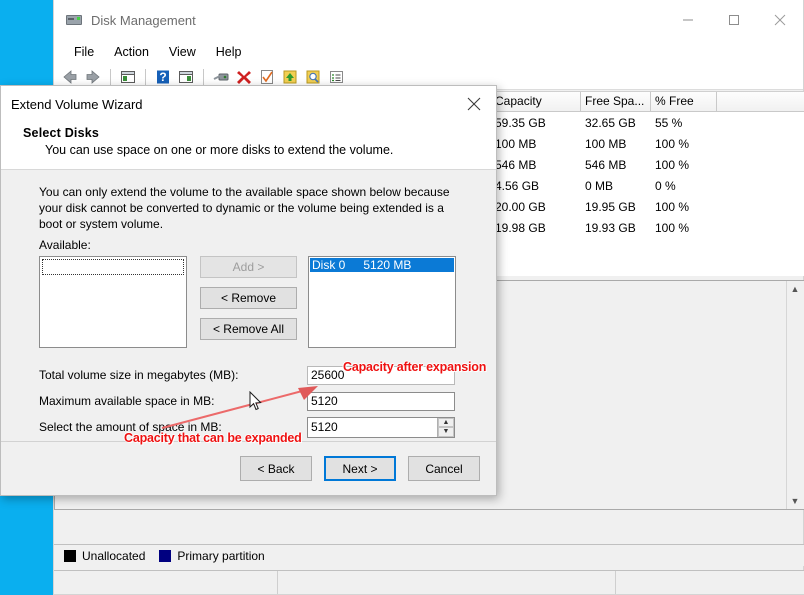  I want to click on menu-help: Help, so click(229, 52).